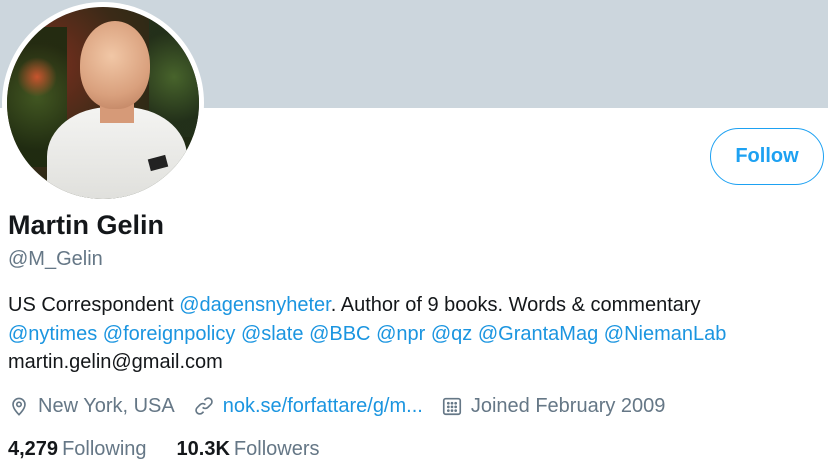 This screenshot has width=828, height=468. I want to click on joined-text: Joined February 2009, so click(568, 405).